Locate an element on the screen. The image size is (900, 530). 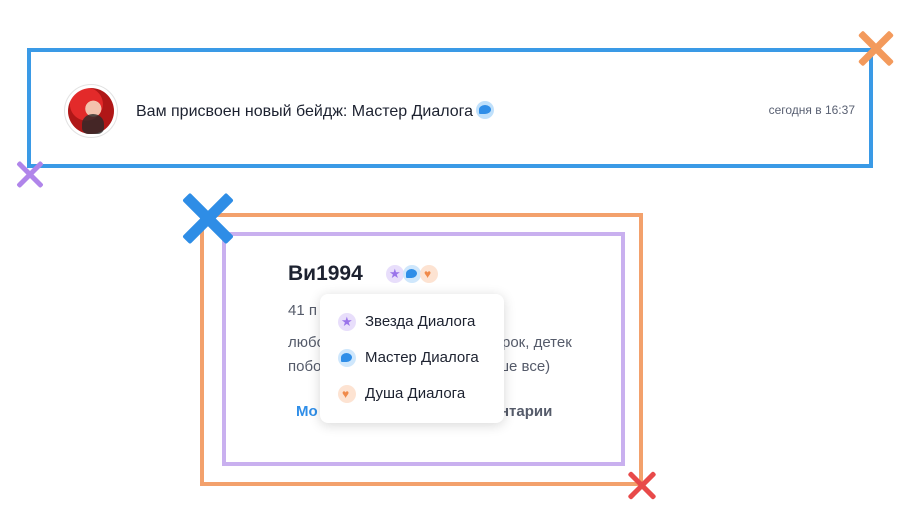
chat-badge-icon is located at coordinates (412, 274).